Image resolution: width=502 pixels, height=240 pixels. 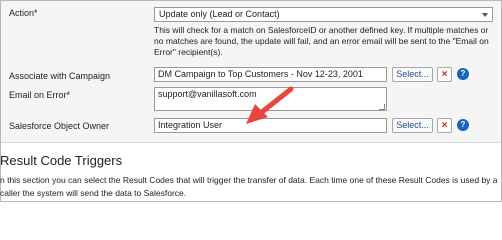 I want to click on email-error-field: support@vanillasoft.com, so click(x=270, y=99).